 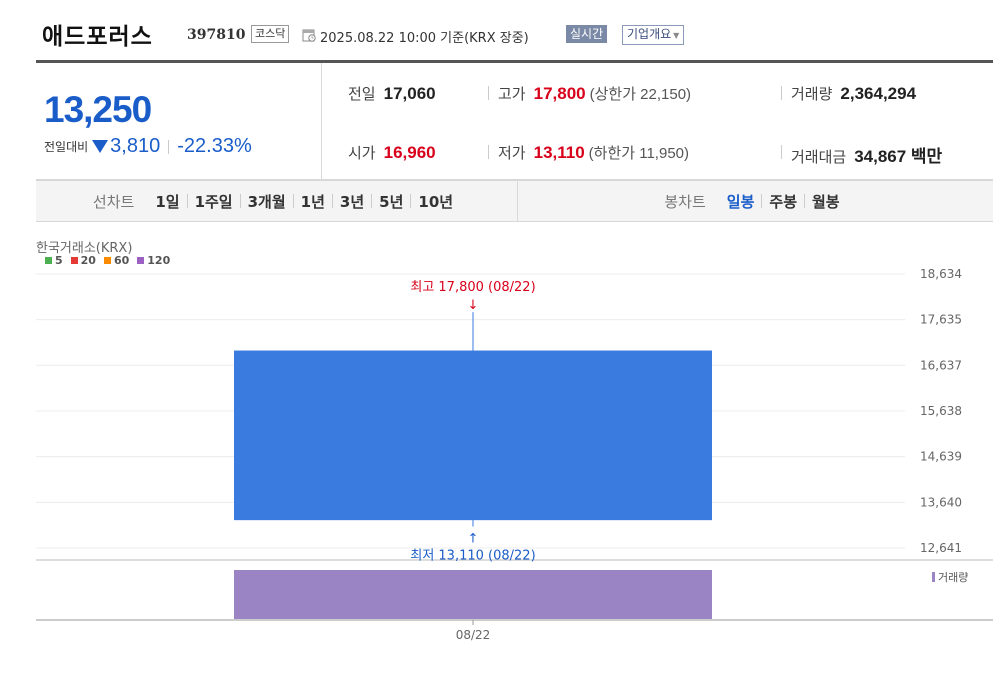 I want to click on ma-label: 5, so click(x=59, y=260).